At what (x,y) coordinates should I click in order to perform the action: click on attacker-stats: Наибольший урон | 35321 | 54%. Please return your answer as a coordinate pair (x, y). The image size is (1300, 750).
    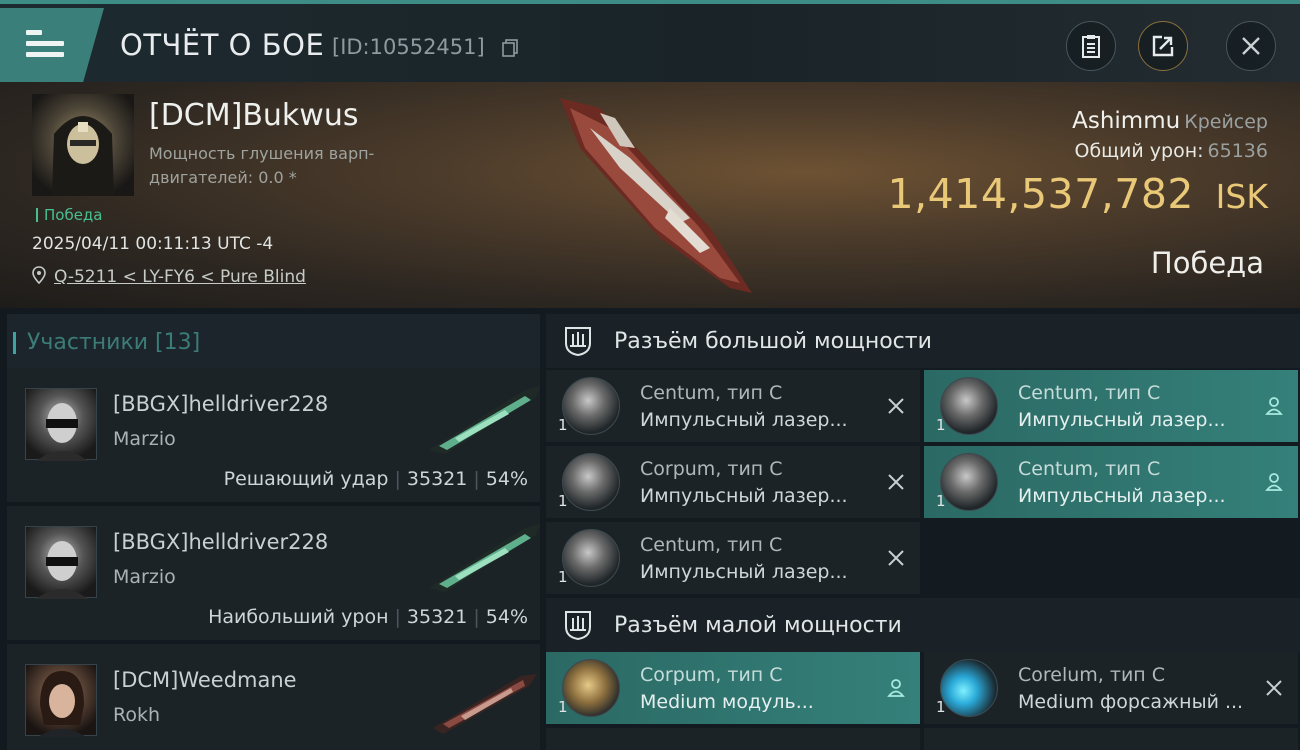
    Looking at the image, I should click on (368, 617).